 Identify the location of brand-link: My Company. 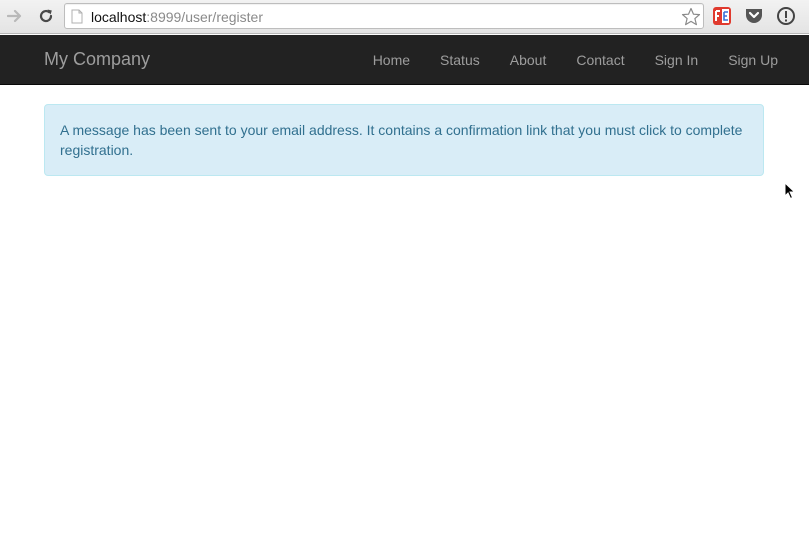
(97, 59).